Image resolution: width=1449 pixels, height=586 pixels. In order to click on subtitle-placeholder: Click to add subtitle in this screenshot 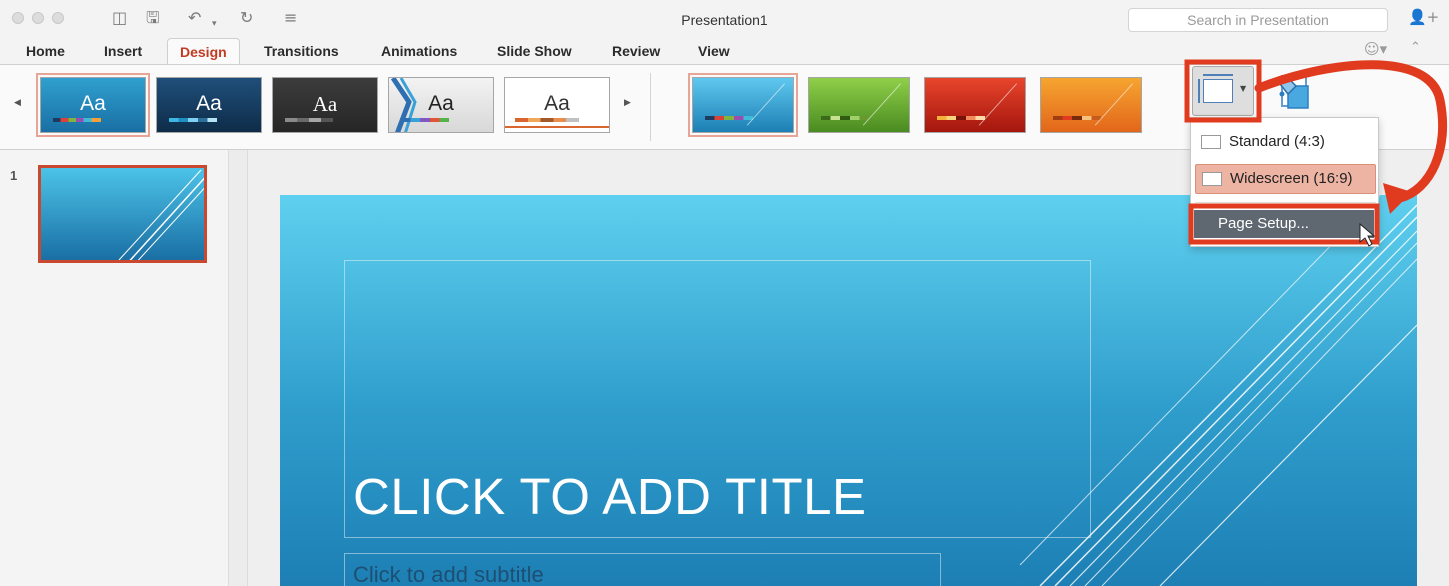, I will do `click(642, 569)`.